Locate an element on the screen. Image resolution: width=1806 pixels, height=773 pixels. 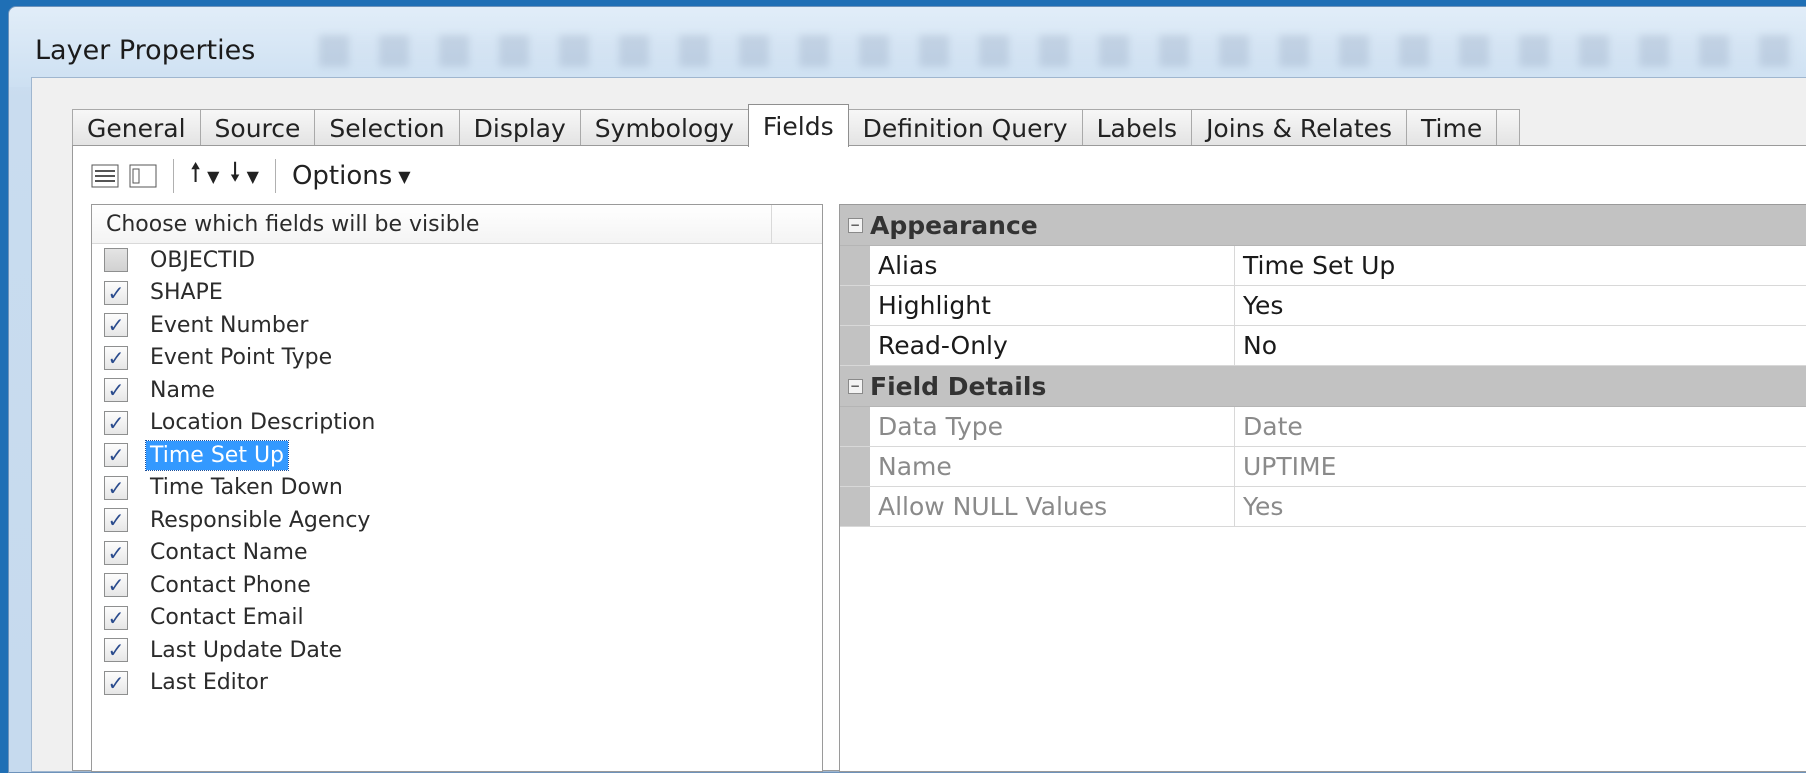
options-label: Options is located at coordinates (342, 176).